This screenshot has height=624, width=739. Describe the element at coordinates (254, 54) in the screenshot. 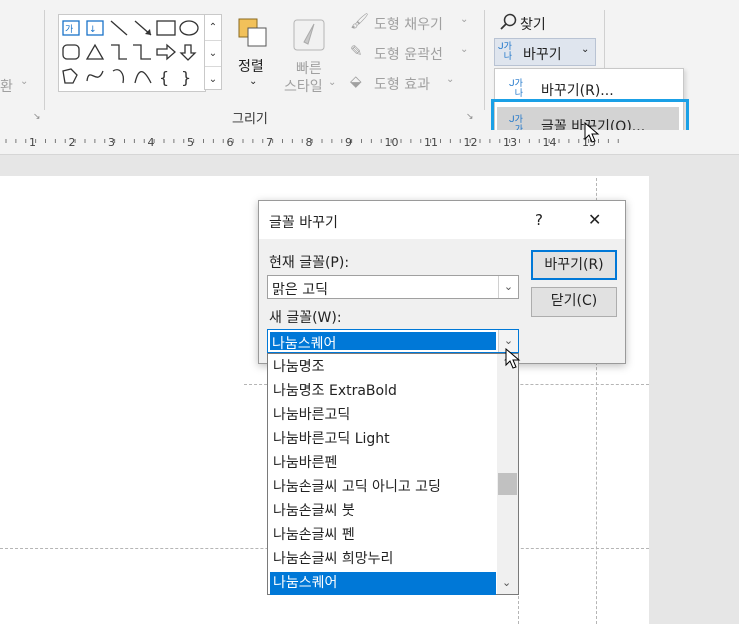

I see `arrange-button: 정렬 ⌄` at that location.